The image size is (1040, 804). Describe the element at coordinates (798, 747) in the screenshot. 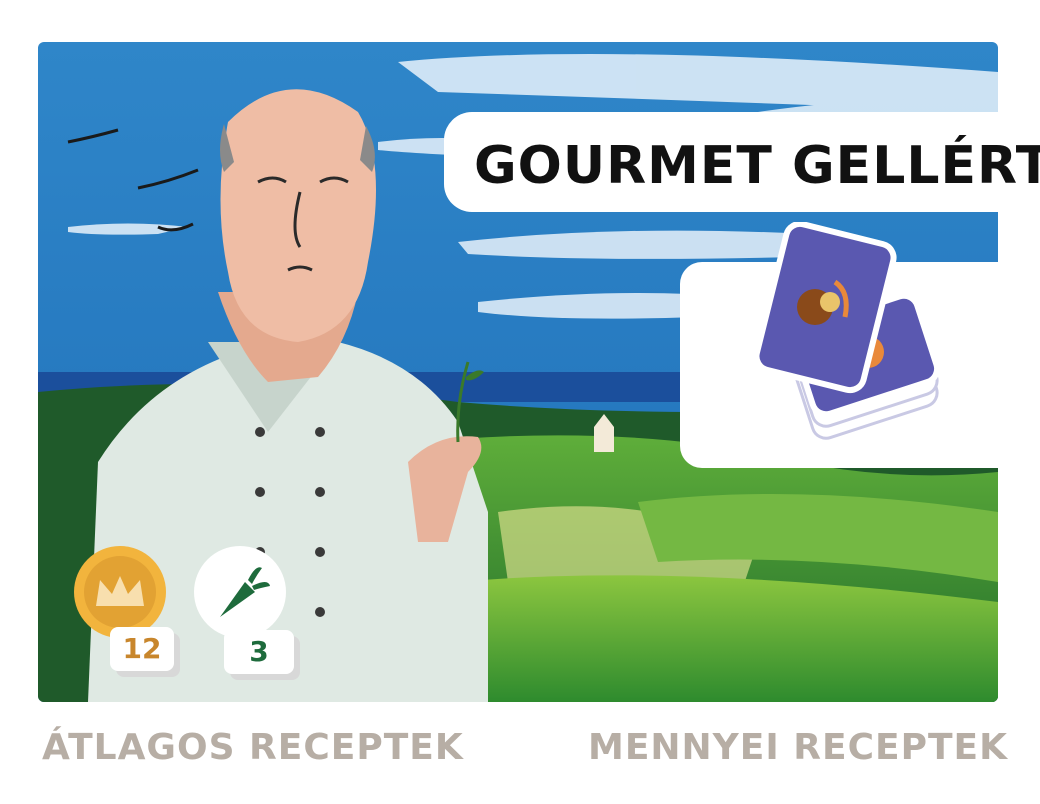

I see `tasty-recipes-label: MENNYEI RECEPTEK` at that location.